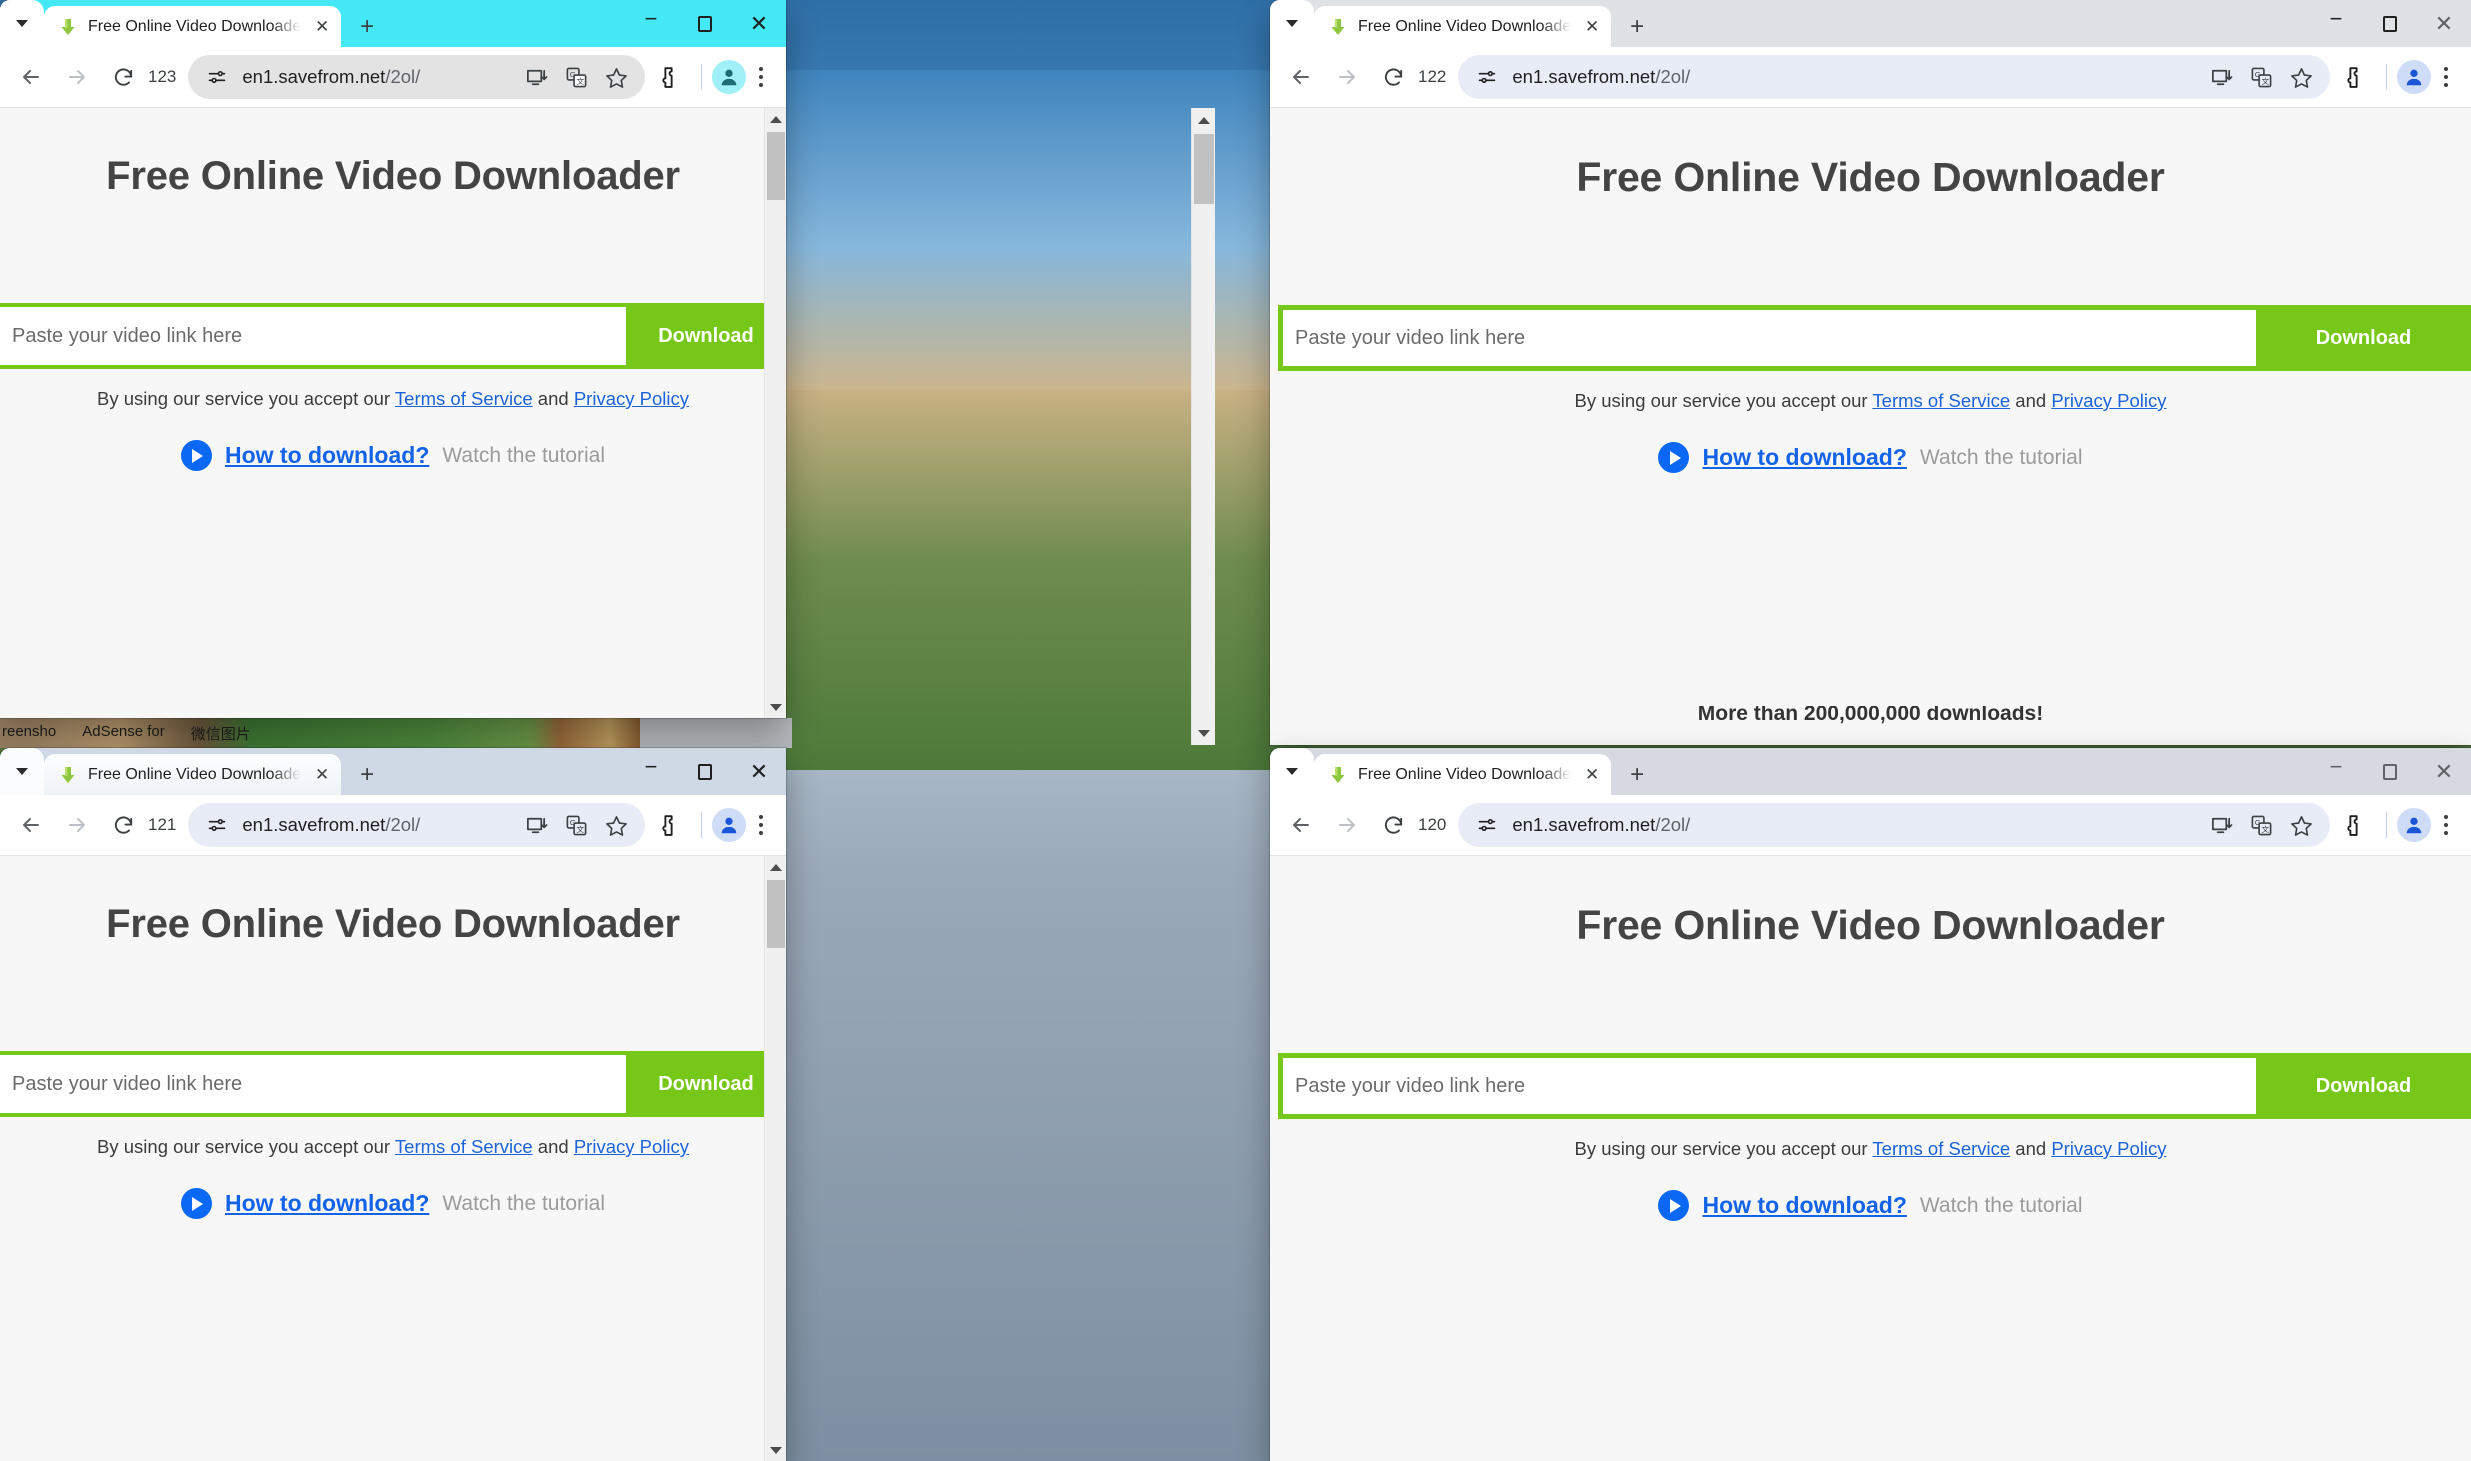  Describe the element at coordinates (2336, 769) in the screenshot. I see `minimize-button: −` at that location.